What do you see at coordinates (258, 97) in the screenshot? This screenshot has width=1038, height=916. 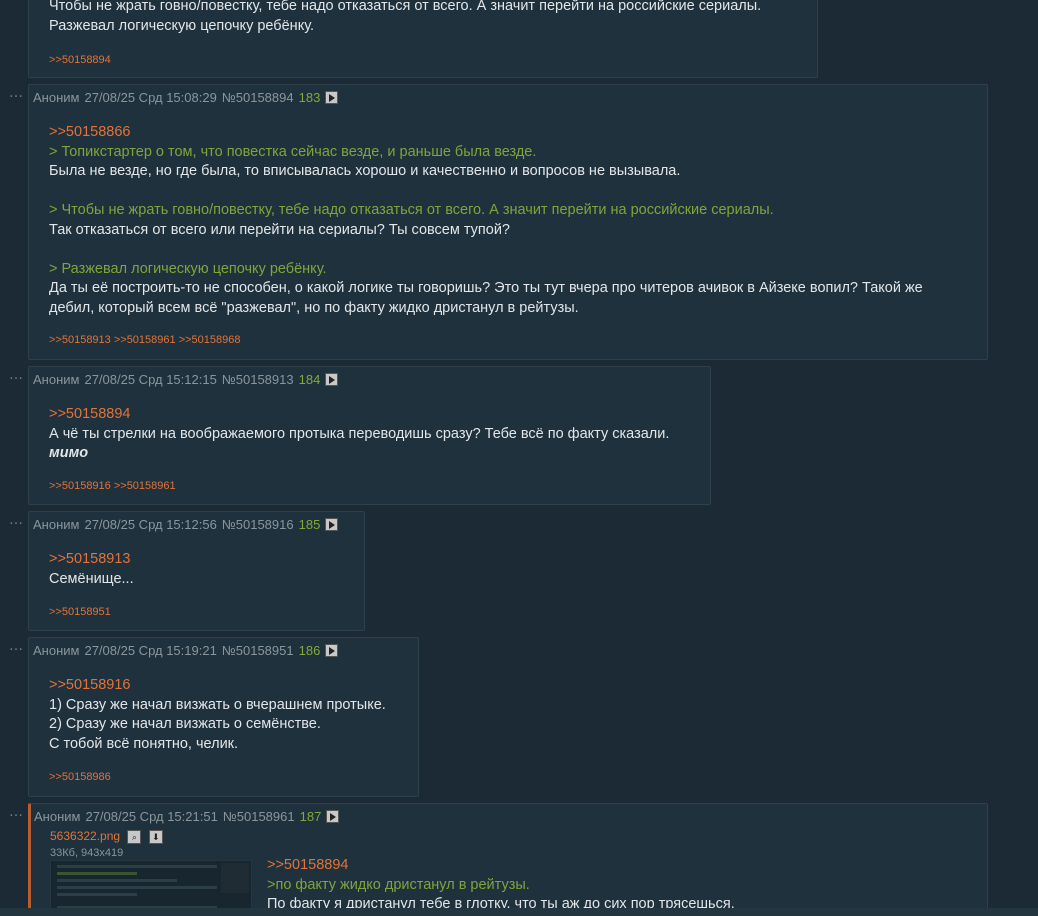 I see `post-id-link: №50158894` at bounding box center [258, 97].